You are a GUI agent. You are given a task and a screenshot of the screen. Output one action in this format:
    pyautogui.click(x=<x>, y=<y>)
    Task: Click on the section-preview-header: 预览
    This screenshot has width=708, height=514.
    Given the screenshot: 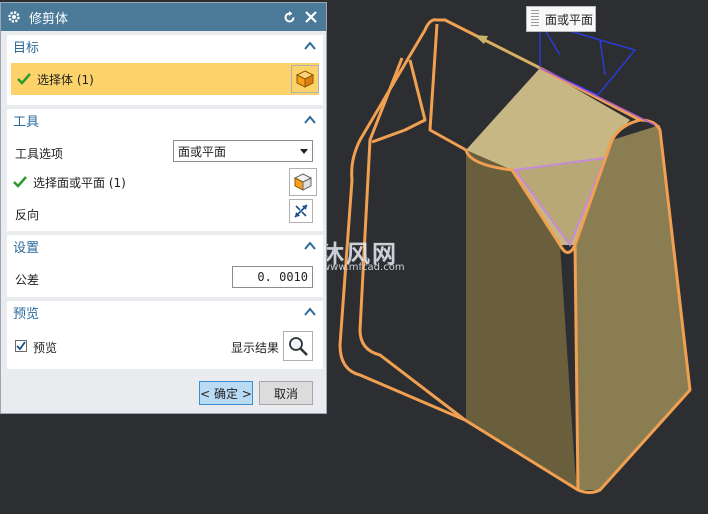 What is the action you would take?
    pyautogui.click(x=165, y=312)
    